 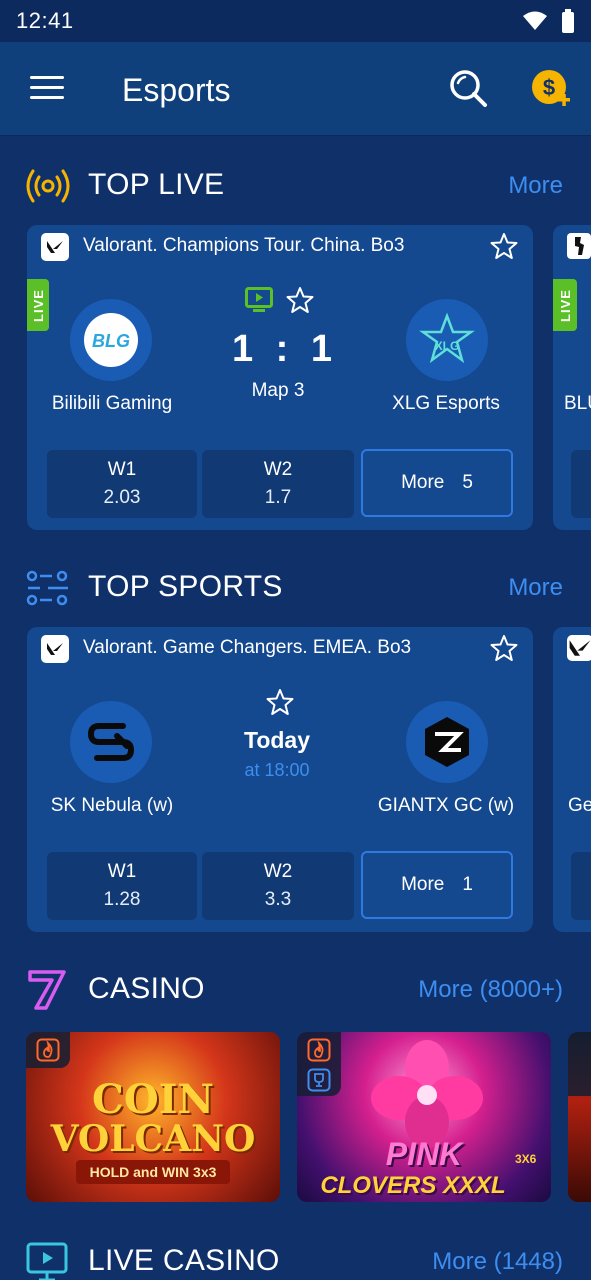 What do you see at coordinates (295, 1258) in the screenshot?
I see `live-casino-header: LIVE CASINO More (1448)` at bounding box center [295, 1258].